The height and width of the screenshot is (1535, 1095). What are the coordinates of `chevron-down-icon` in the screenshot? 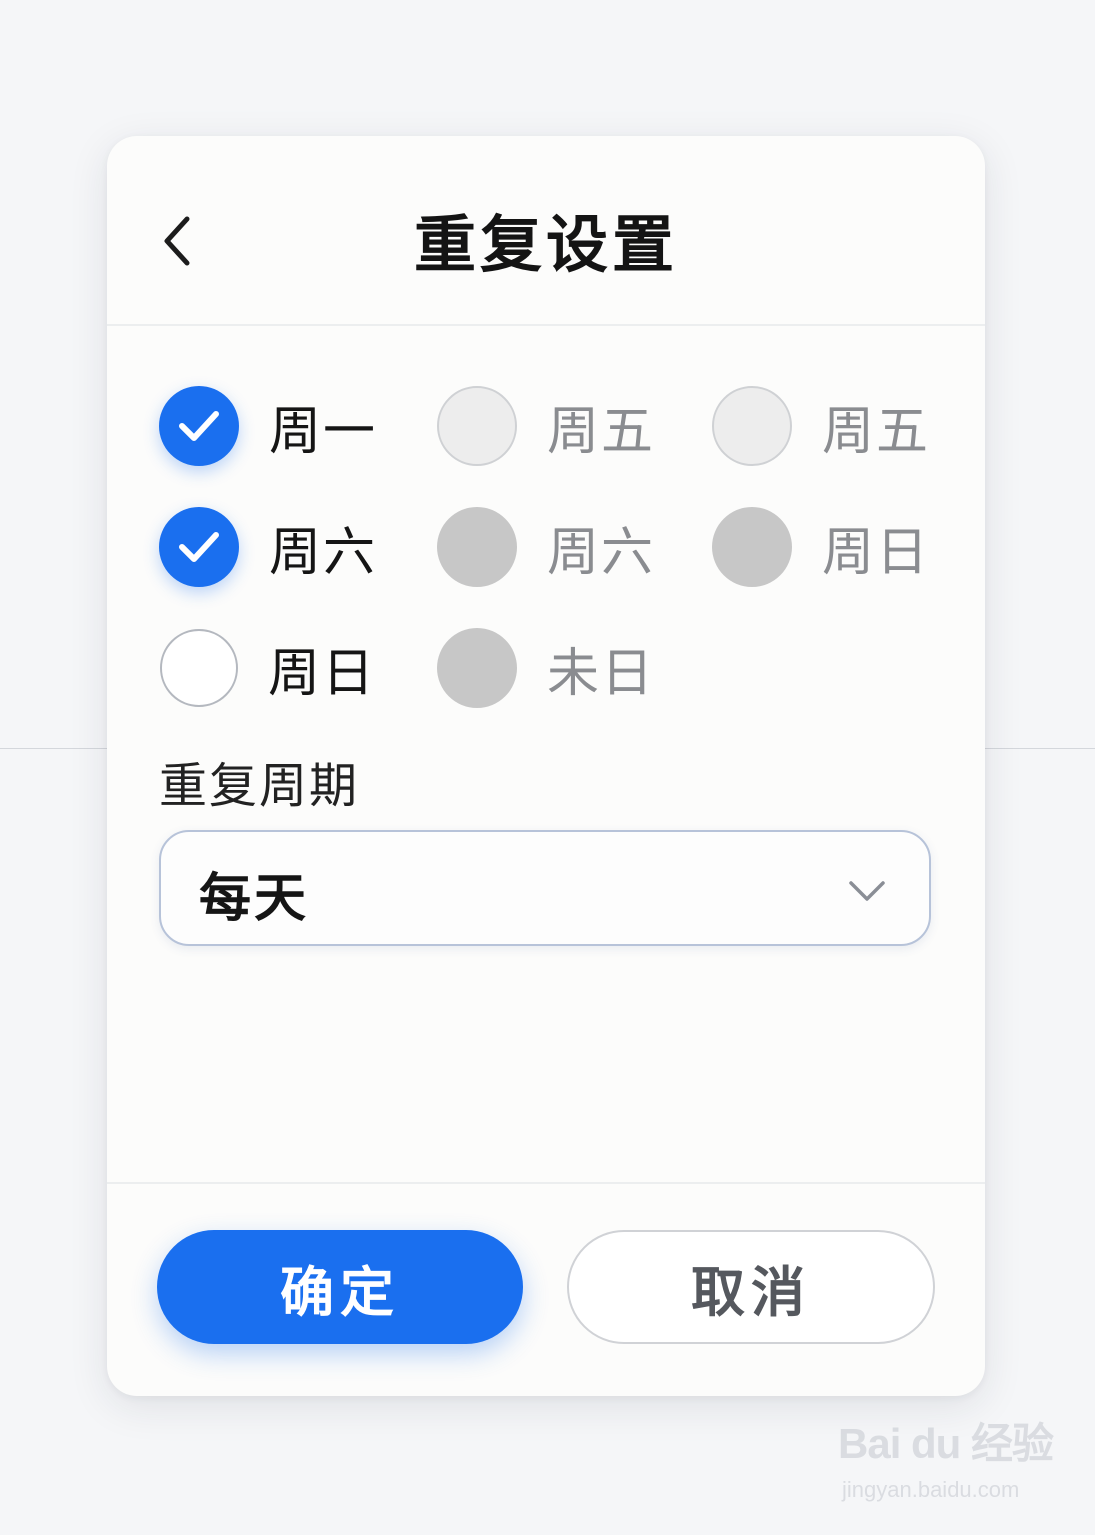 It's located at (867, 891).